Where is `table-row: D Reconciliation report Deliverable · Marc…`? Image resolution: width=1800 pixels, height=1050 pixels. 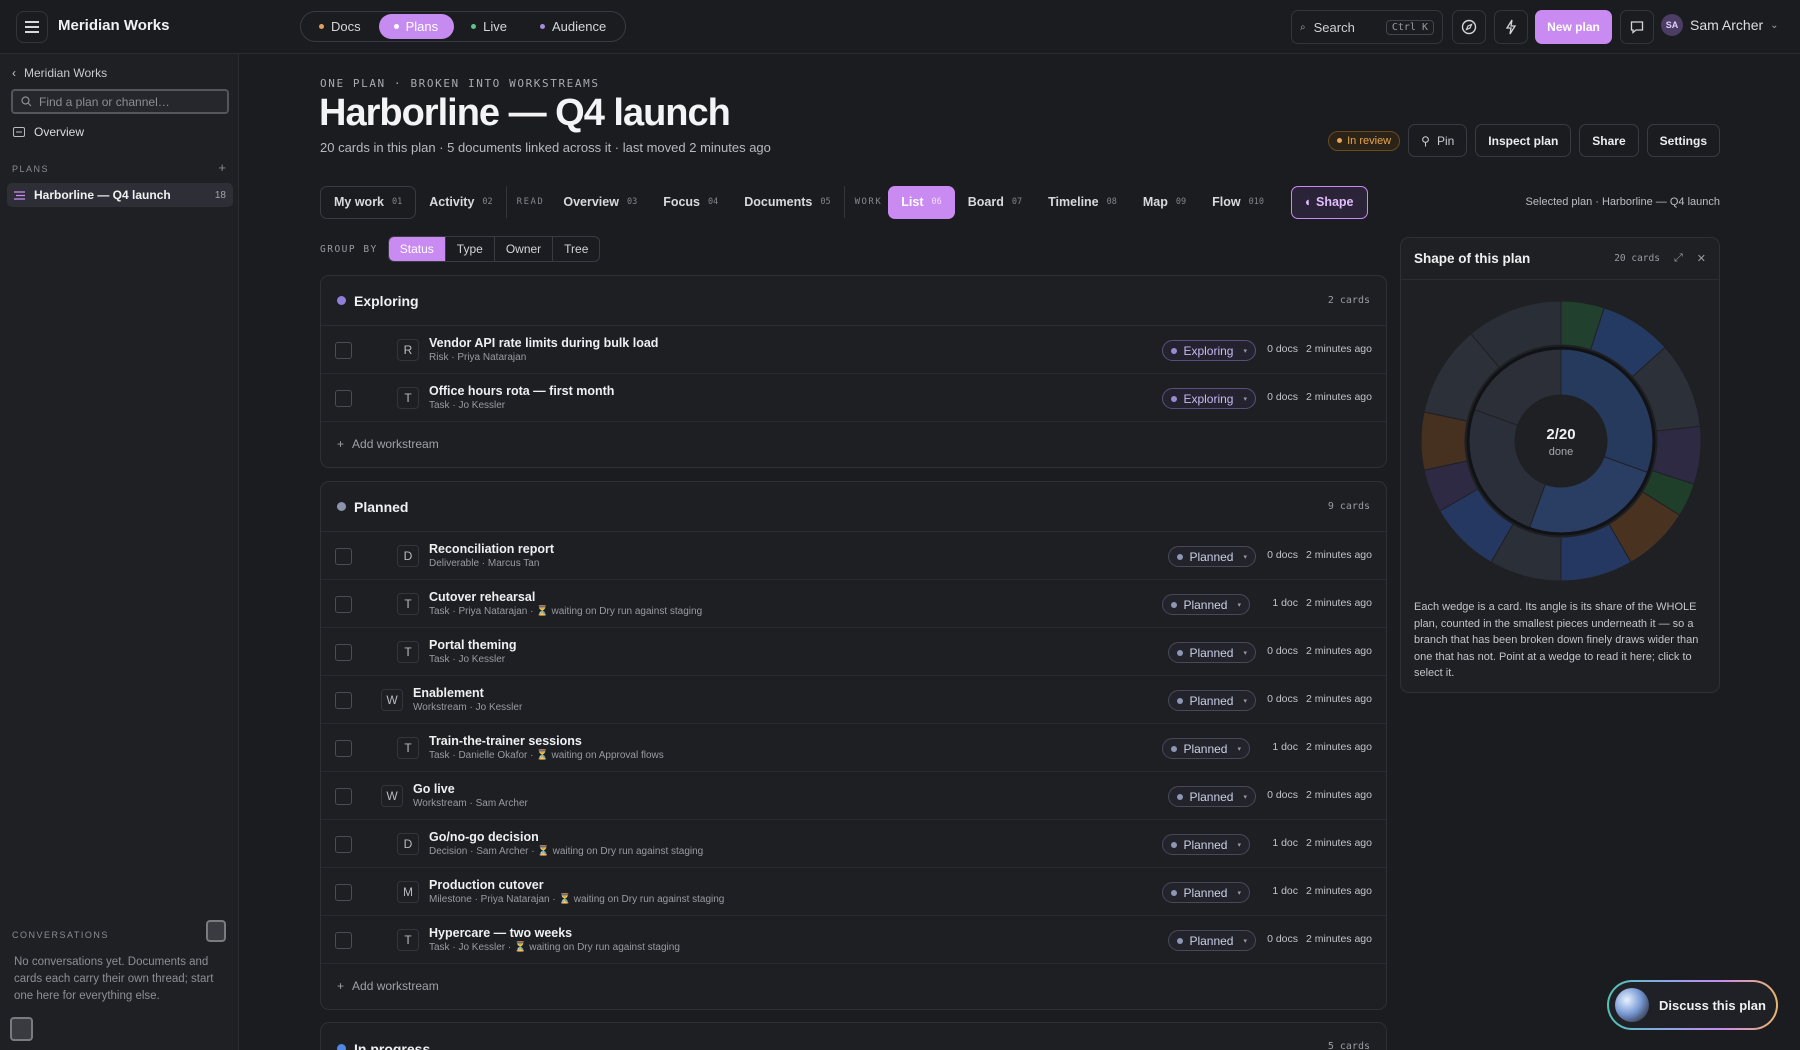 table-row: D Reconciliation report Deliverable · Marc… is located at coordinates (853, 556).